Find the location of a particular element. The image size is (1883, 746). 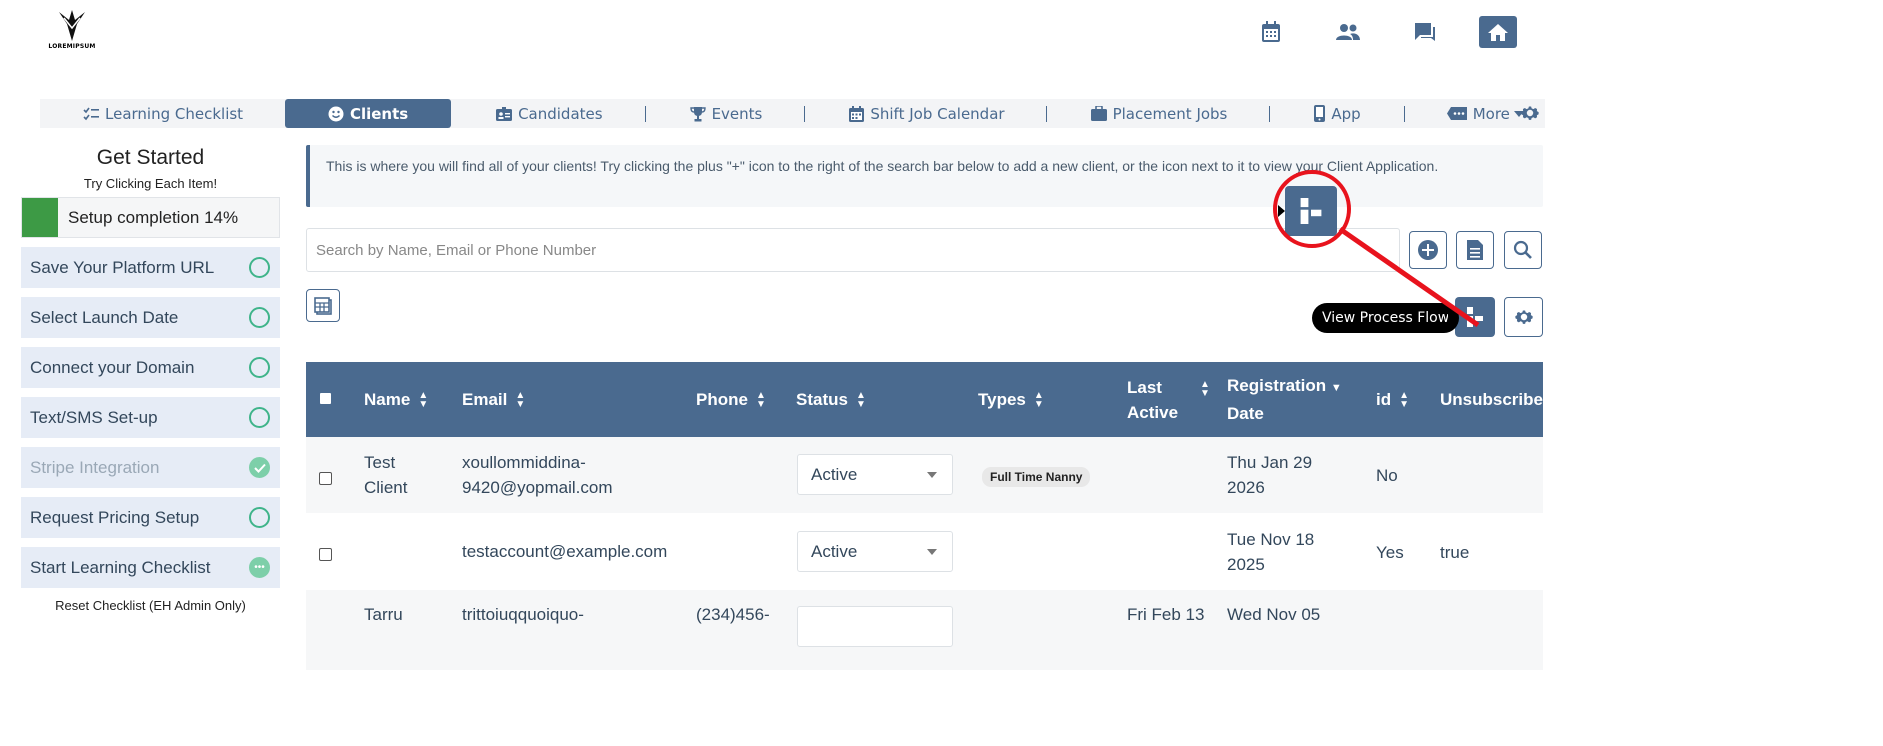

step-label: Request Pricing Setup is located at coordinates (115, 517).